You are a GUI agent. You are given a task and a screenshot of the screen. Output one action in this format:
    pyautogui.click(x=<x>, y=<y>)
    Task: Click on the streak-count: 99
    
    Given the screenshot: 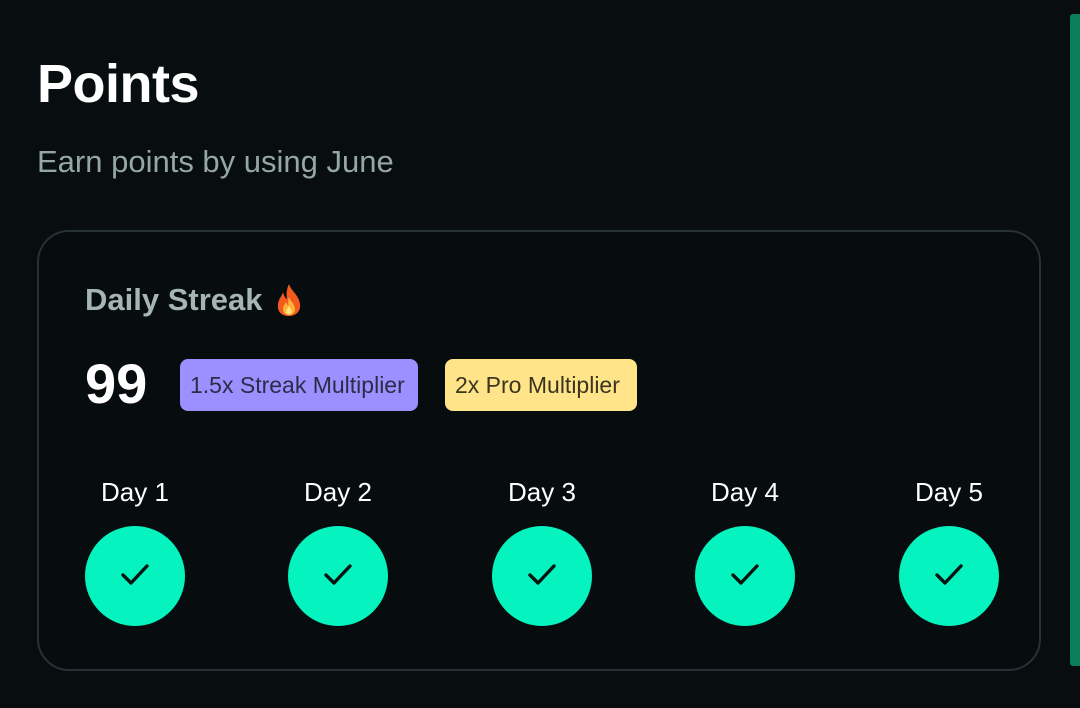 What is the action you would take?
    pyautogui.click(x=116, y=383)
    